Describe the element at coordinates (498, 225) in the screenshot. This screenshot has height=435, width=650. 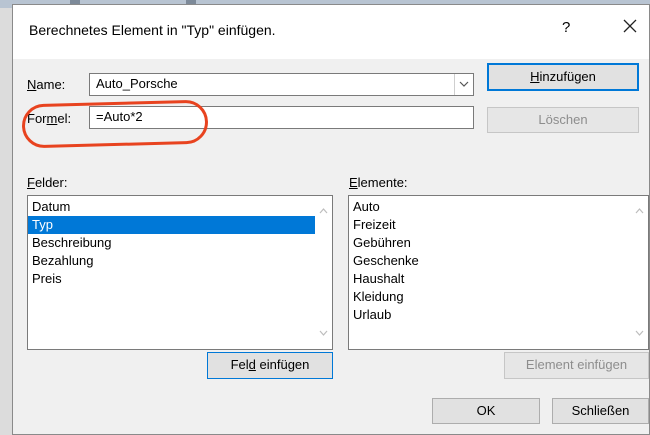
I see `element-item-freizeit: Freizeit` at that location.